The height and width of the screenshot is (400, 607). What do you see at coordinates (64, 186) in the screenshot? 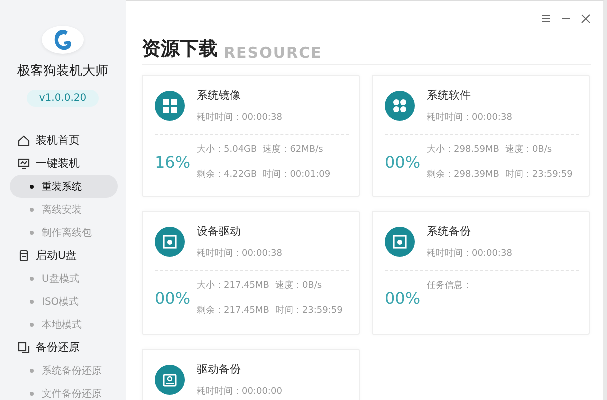
I see `nav-item: 重装系统` at bounding box center [64, 186].